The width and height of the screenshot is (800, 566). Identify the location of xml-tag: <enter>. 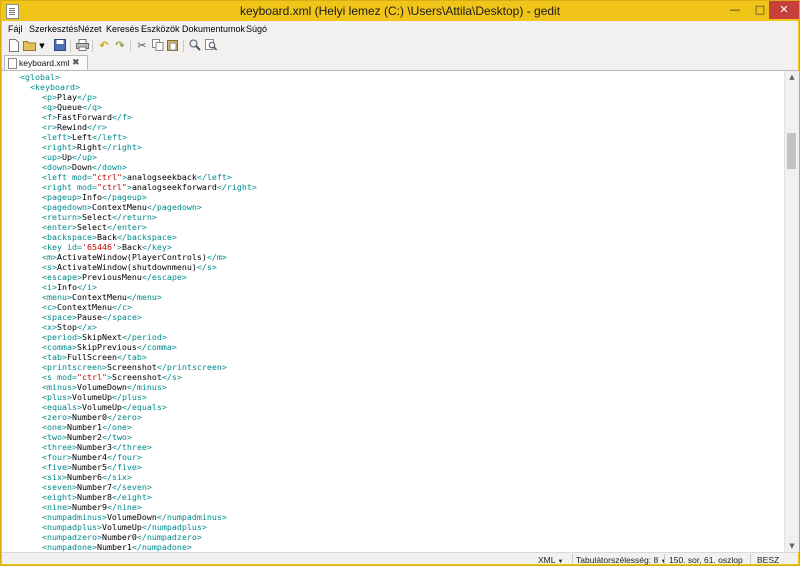
(59, 227).